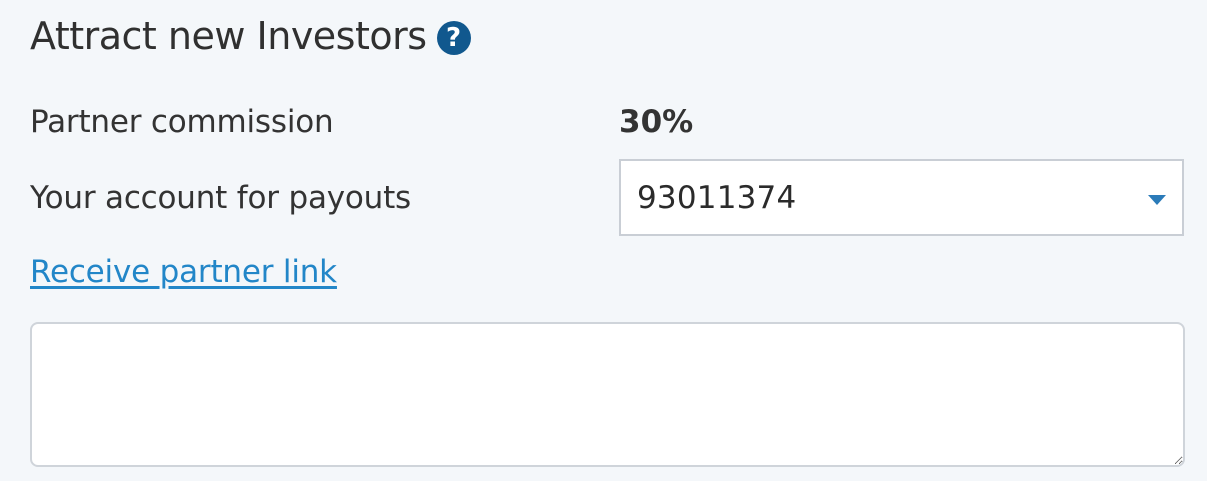 Image resolution: width=1207 pixels, height=481 pixels. What do you see at coordinates (182, 122) in the screenshot?
I see `partner-commission-label: Partner commission` at bounding box center [182, 122].